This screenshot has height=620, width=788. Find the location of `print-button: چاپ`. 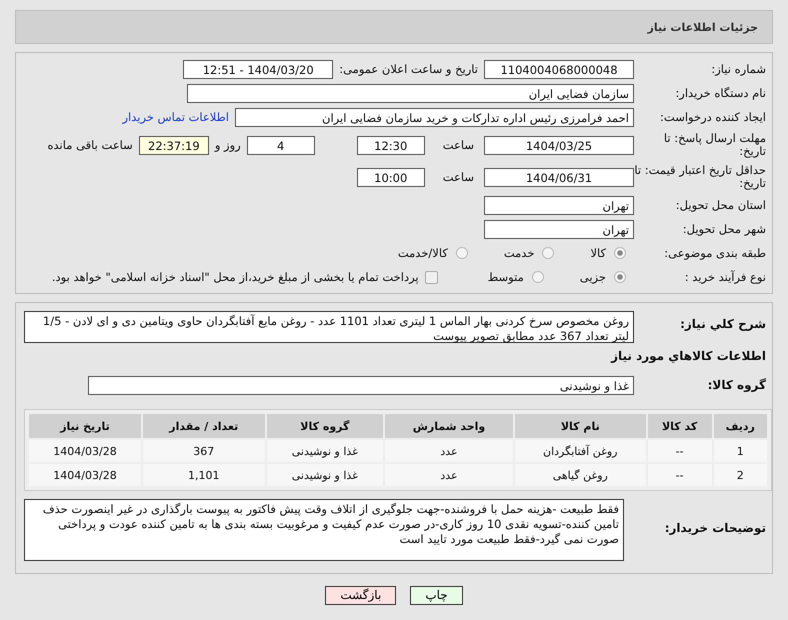

print-button: چاپ is located at coordinates (436, 595).